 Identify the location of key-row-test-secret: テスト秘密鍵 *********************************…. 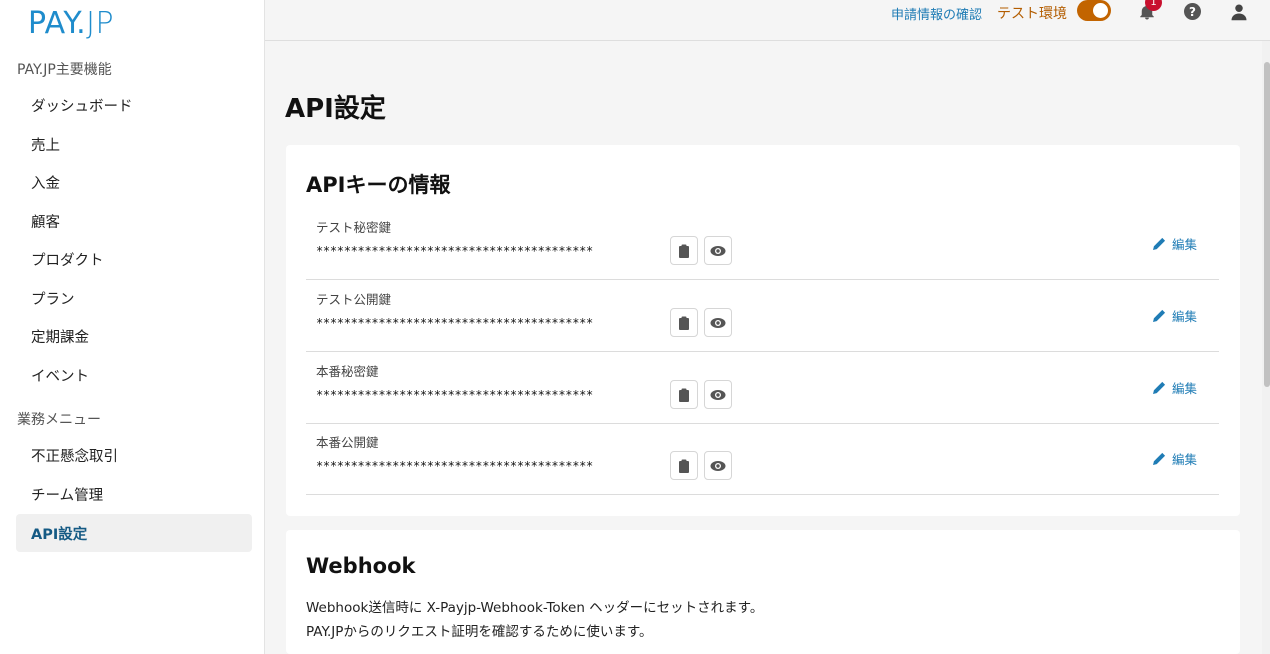
(762, 244).